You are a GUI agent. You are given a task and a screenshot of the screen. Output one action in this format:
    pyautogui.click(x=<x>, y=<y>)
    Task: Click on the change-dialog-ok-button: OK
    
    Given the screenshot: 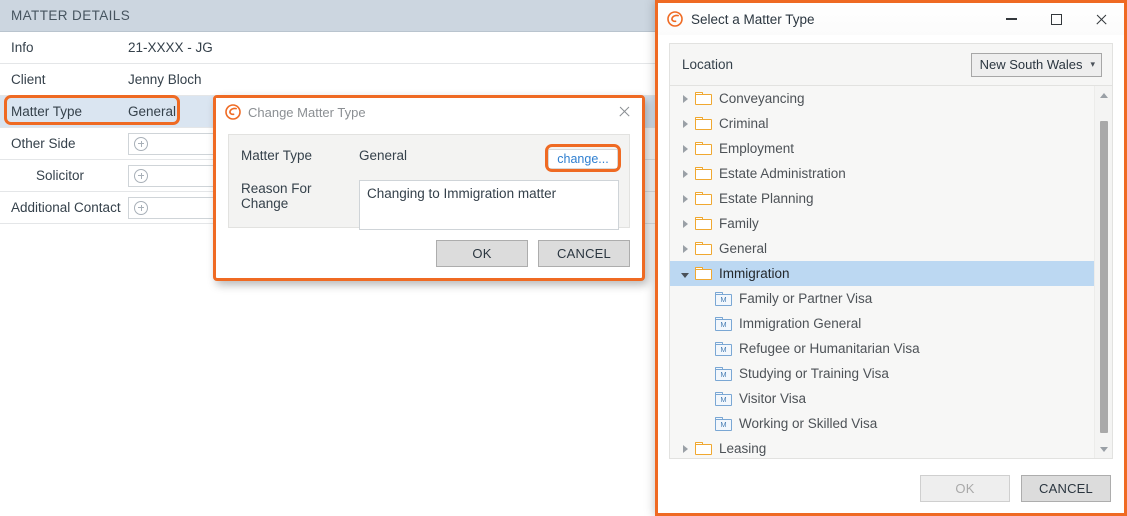 What is the action you would take?
    pyautogui.click(x=482, y=253)
    